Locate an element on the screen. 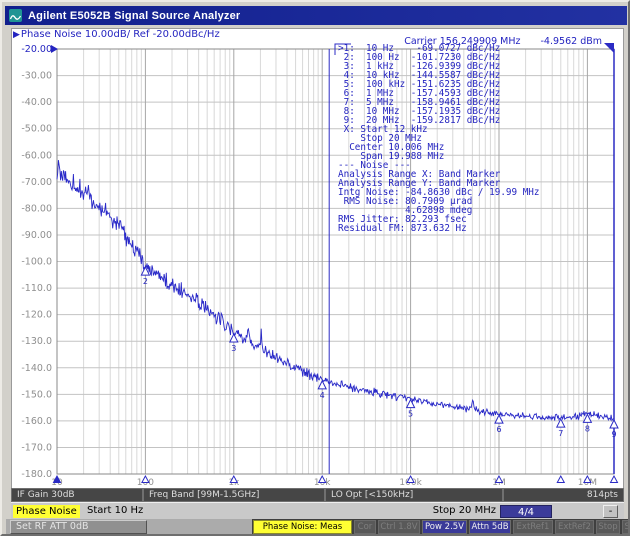 The image size is (630, 536). trace-marker-number: 5 is located at coordinates (410, 414).